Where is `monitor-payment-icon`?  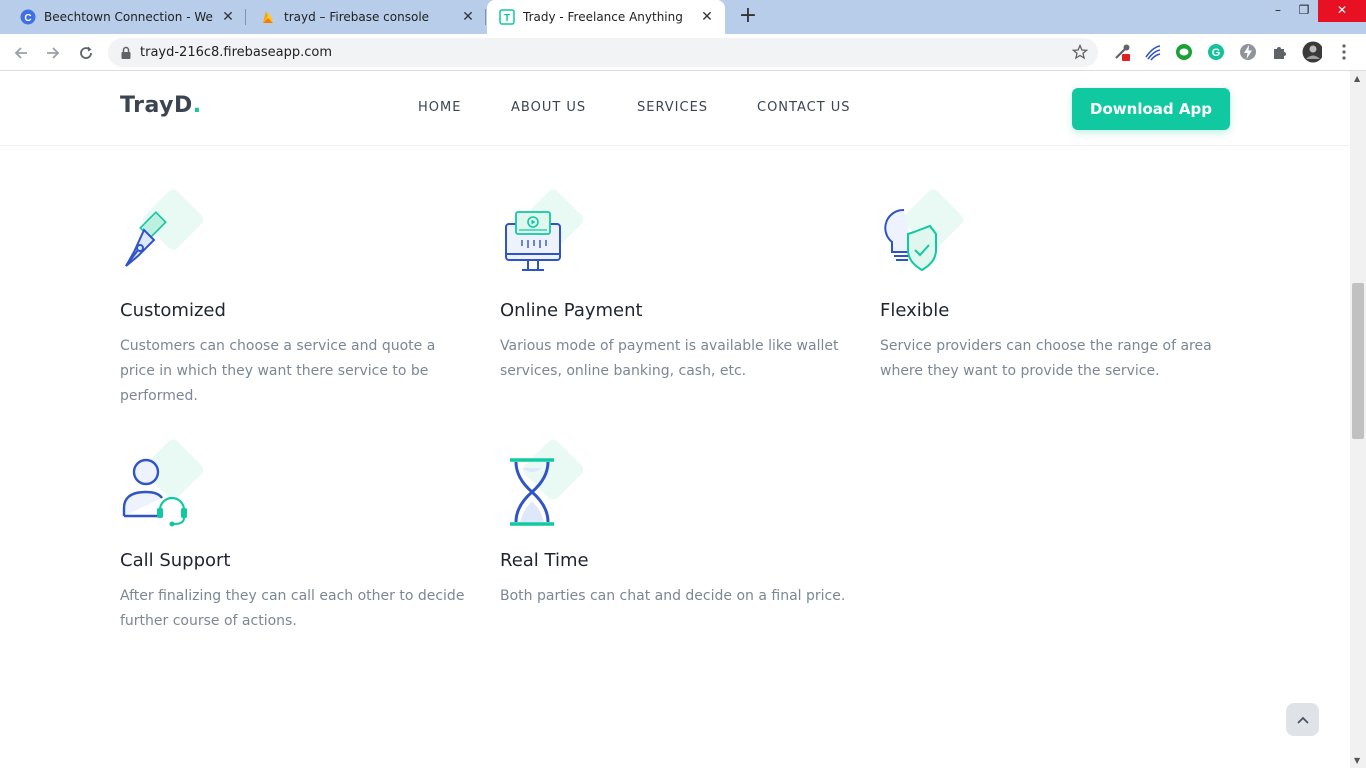
monitor-payment-icon is located at coordinates (544, 230).